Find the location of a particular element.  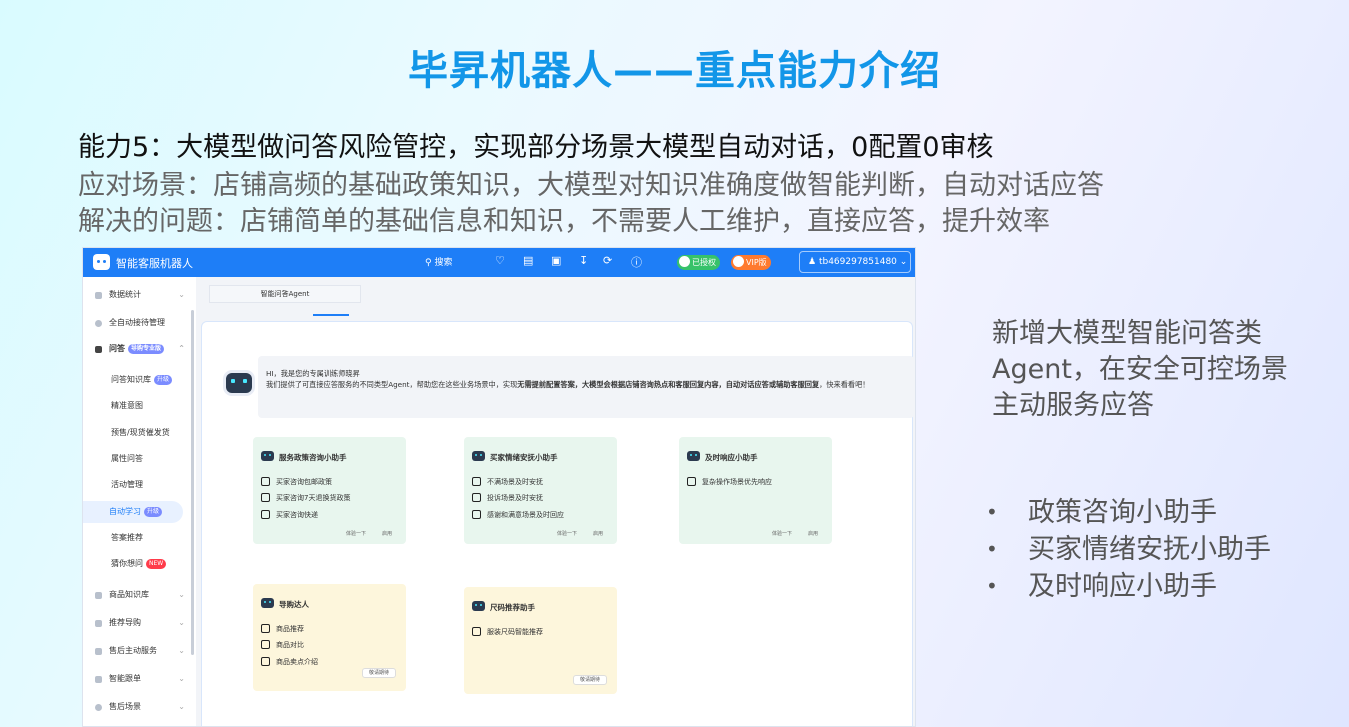

help-icon: ⓘ is located at coordinates (636, 262).